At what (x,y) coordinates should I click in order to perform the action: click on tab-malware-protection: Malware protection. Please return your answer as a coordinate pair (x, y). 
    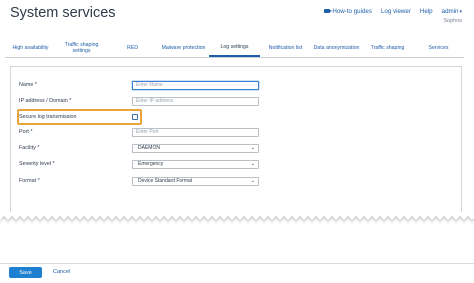
    Looking at the image, I should click on (183, 48).